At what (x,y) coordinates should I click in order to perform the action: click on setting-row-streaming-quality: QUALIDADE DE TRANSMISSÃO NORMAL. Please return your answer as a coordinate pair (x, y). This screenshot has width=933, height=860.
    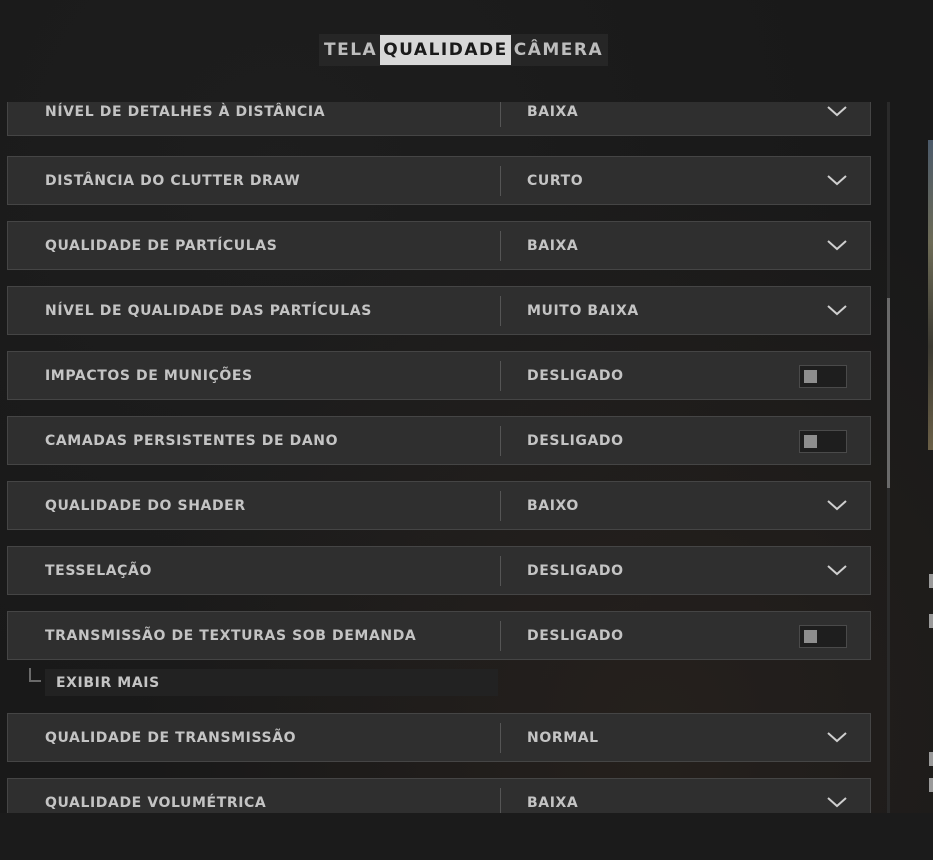
    Looking at the image, I should click on (439, 737).